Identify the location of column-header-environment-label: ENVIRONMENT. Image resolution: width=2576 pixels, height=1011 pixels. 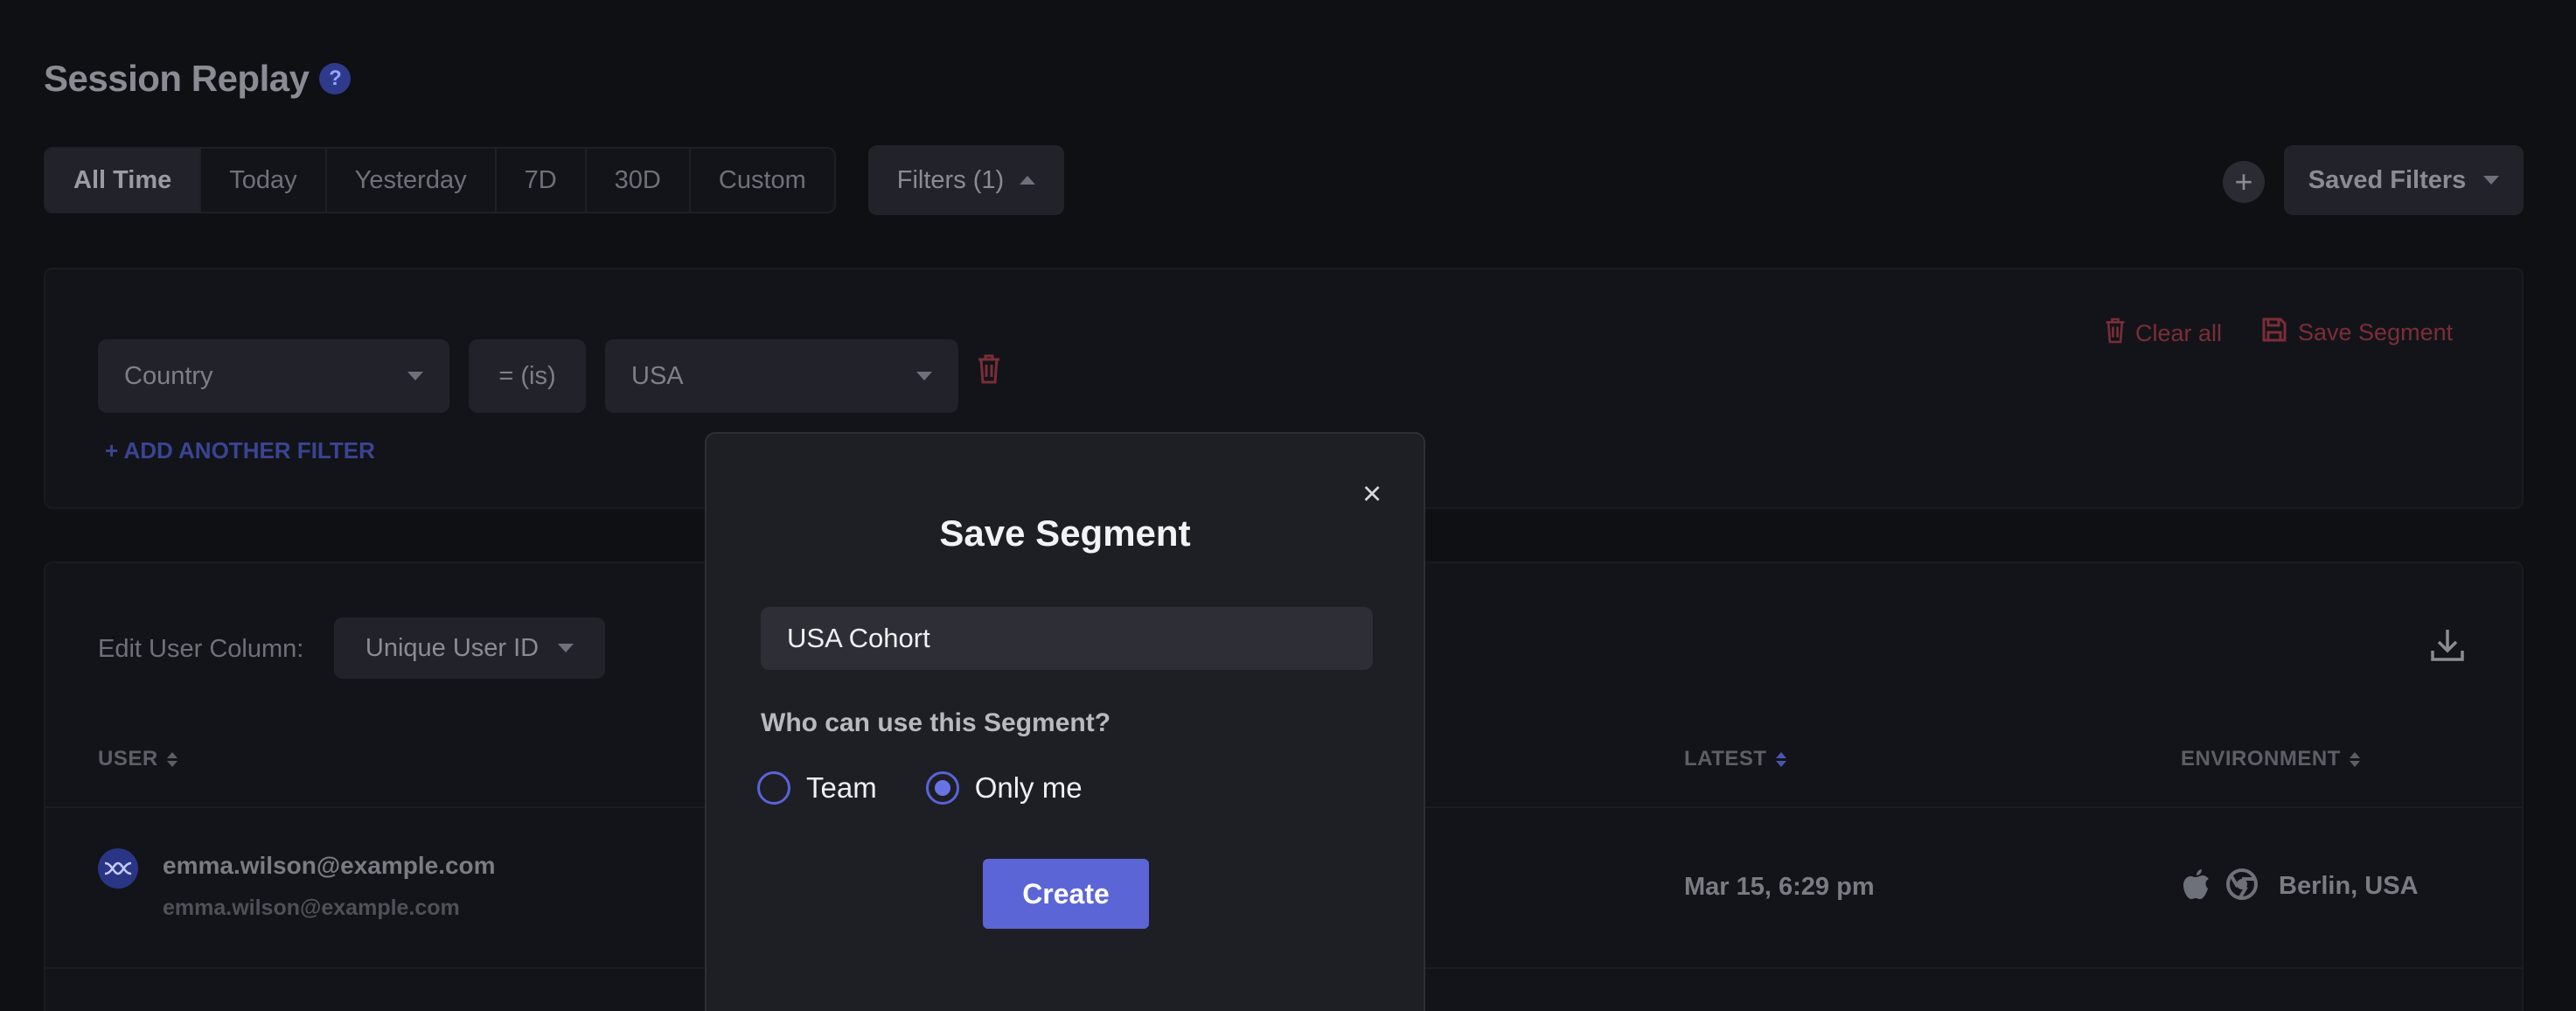
(2261, 759).